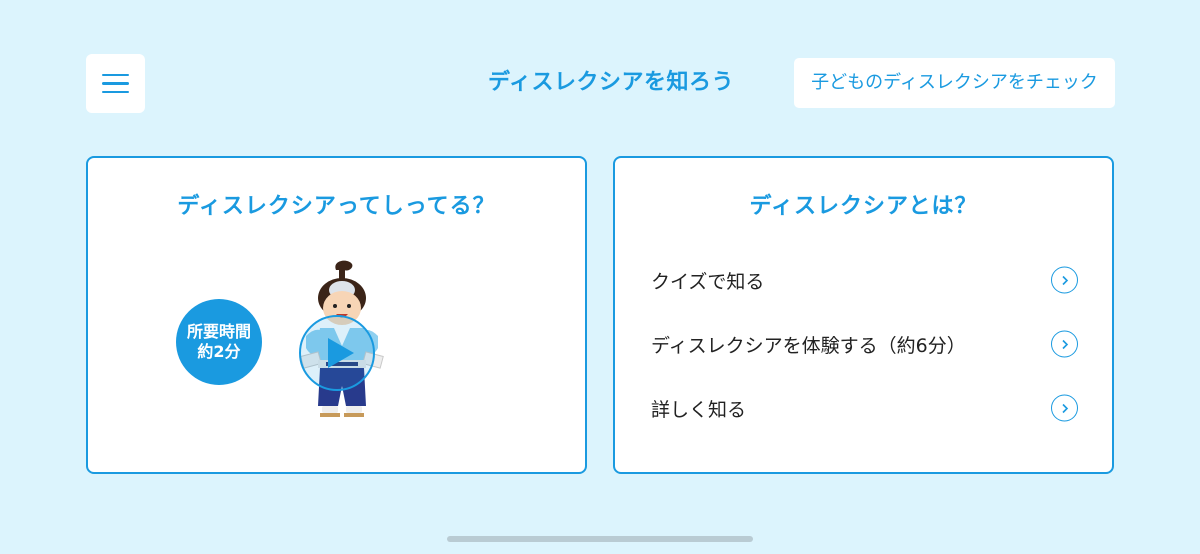  I want to click on hamburger-menu-button, so click(115, 83).